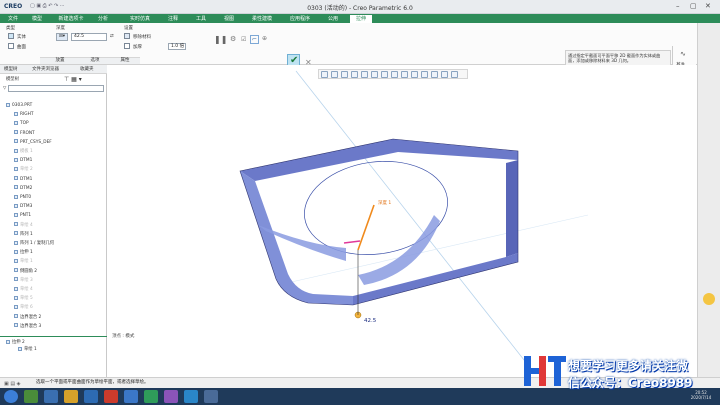 This screenshot has width=720, height=405. What do you see at coordinates (454, 74) in the screenshot?
I see `settings-icon` at bounding box center [454, 74].